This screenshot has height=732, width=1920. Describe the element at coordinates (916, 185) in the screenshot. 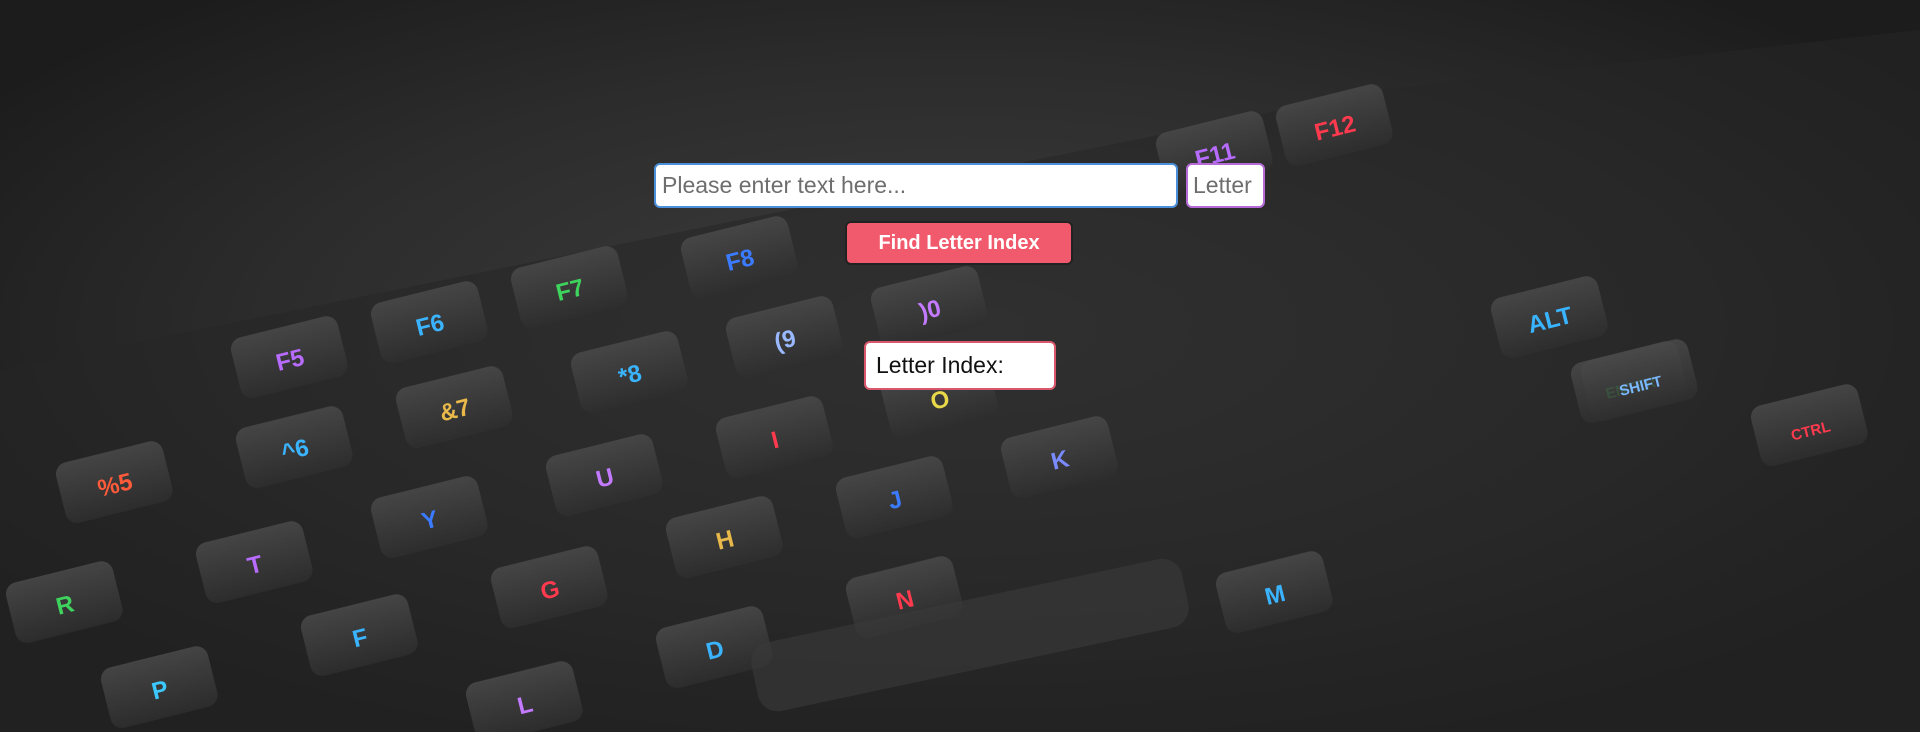

I see `text-input` at that location.